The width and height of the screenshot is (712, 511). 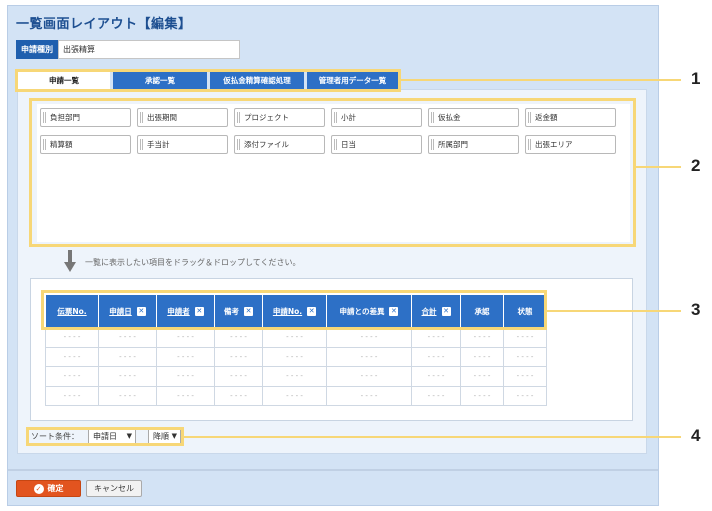 I want to click on column-header-label: 申請との差異, so click(x=362, y=311).